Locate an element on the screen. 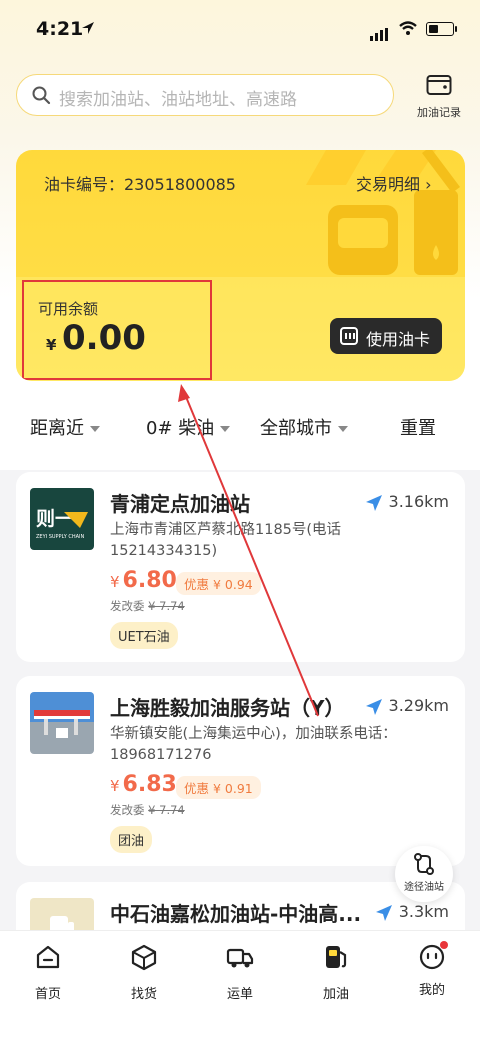 The height and width of the screenshot is (1039, 480). truck-icon is located at coordinates (240, 958).